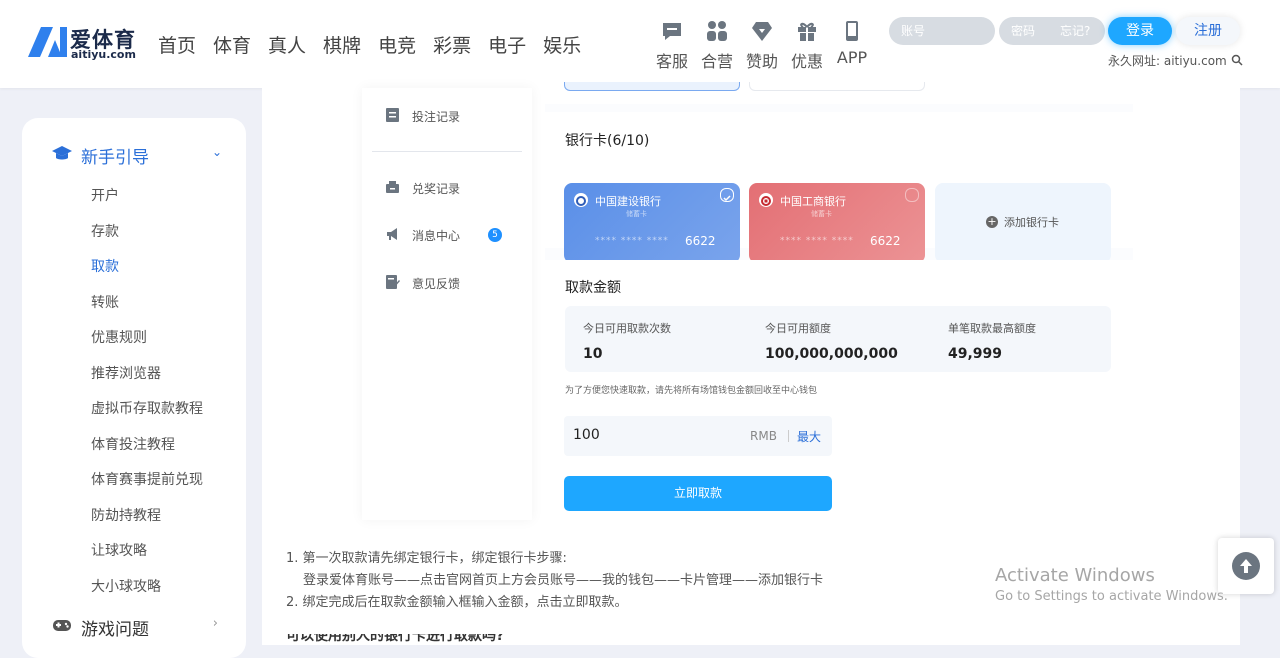  Describe the element at coordinates (563, 580) in the screenshot. I see `note-line: 登录爱体育账号——点击官网首页上方会员账号——我的钱包——卡片管理——添加银行卡` at that location.